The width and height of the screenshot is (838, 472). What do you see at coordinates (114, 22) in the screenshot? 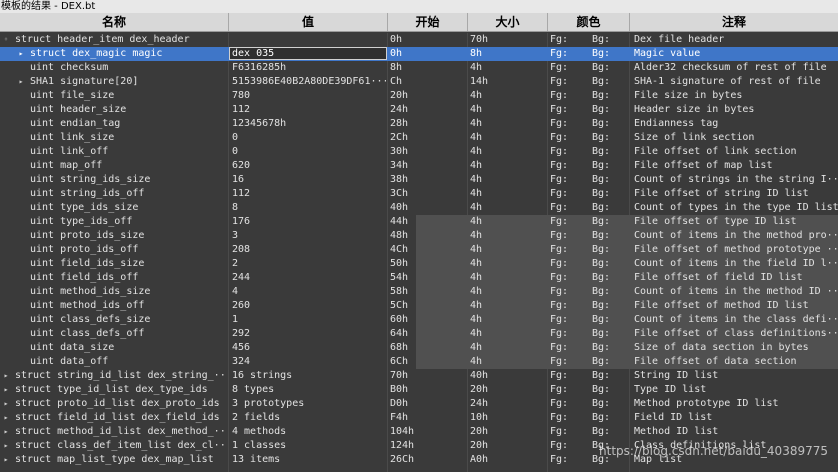
I see `column-header-name: 名称` at bounding box center [114, 22].